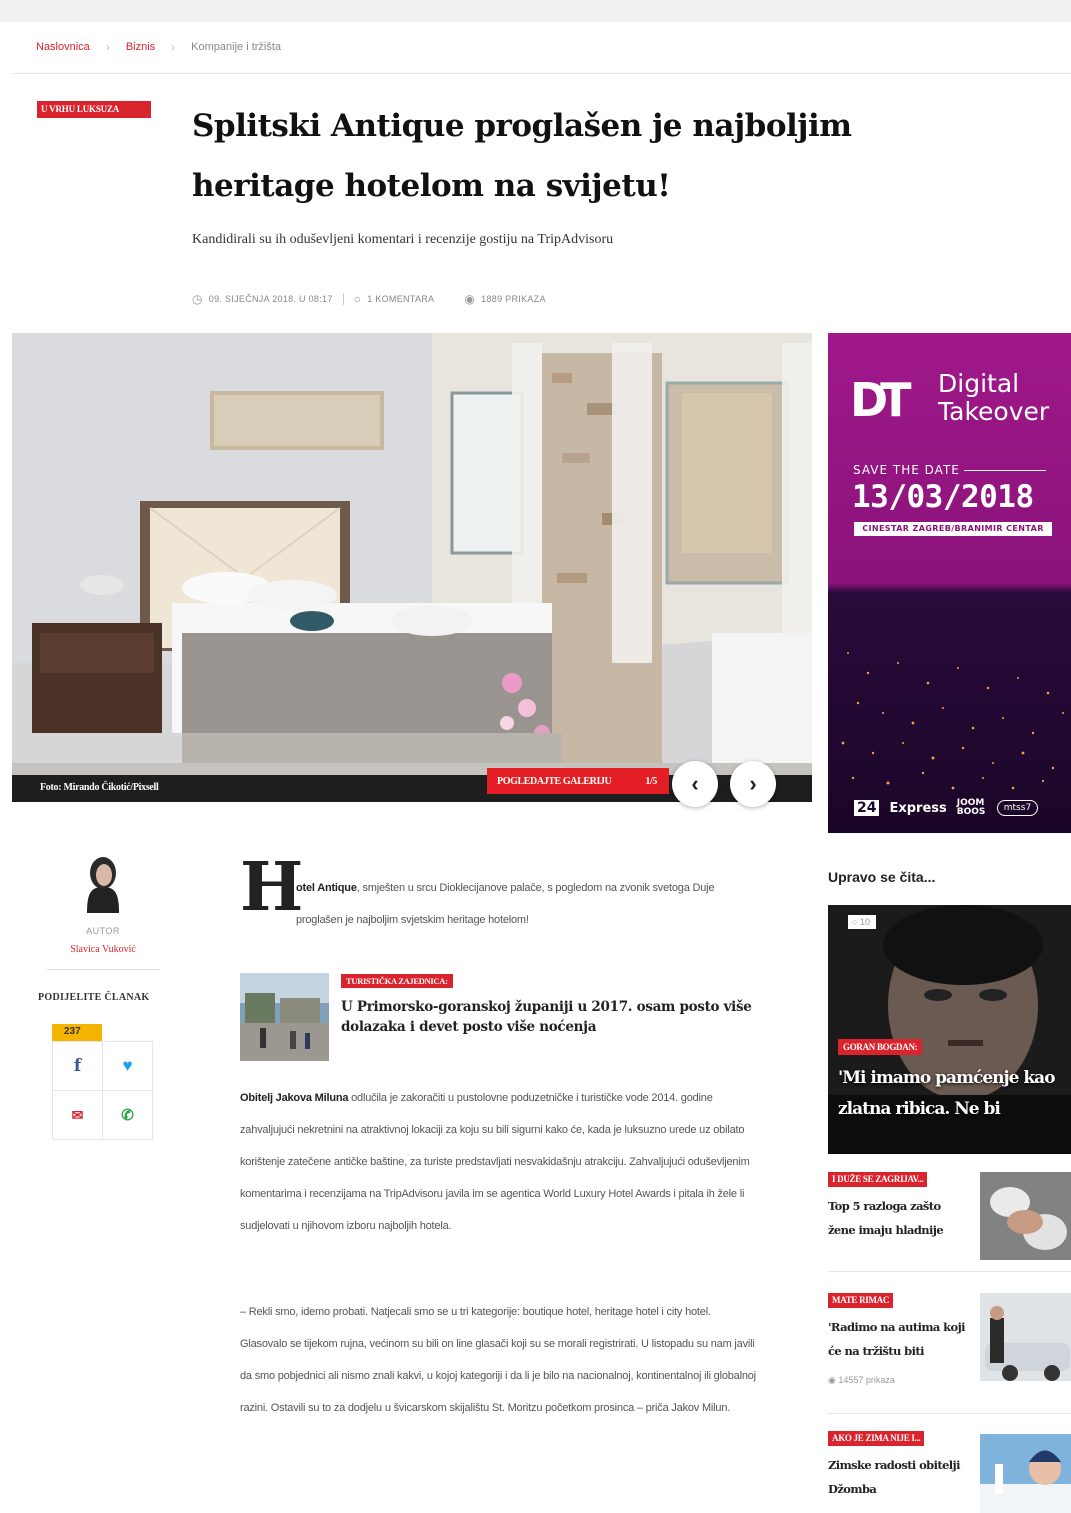 This screenshot has width=1071, height=1513. I want to click on author-box: AUTOR Slavica Vuković, so click(103, 911).